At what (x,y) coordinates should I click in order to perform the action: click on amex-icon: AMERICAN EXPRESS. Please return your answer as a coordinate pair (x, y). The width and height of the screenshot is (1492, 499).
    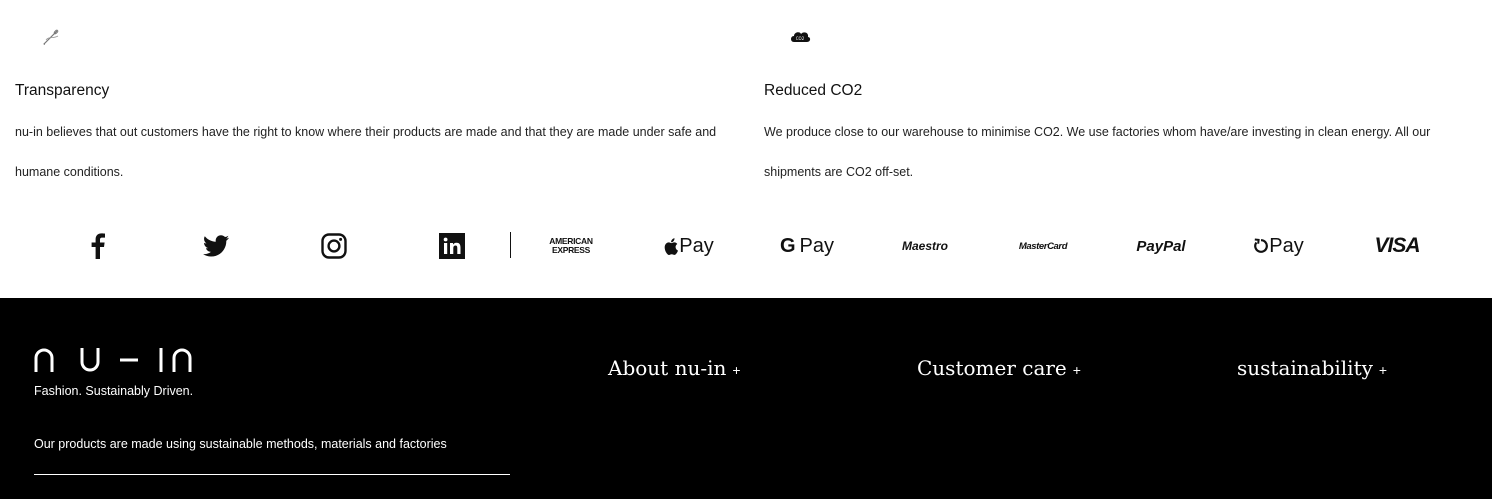
    Looking at the image, I should click on (571, 246).